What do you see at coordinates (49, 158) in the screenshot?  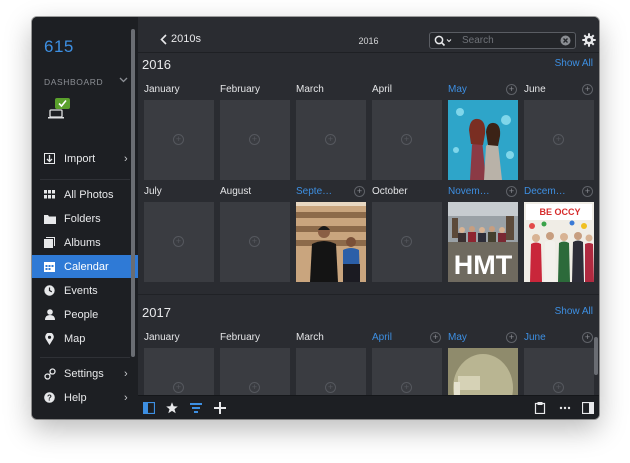 I see `import-icon` at bounding box center [49, 158].